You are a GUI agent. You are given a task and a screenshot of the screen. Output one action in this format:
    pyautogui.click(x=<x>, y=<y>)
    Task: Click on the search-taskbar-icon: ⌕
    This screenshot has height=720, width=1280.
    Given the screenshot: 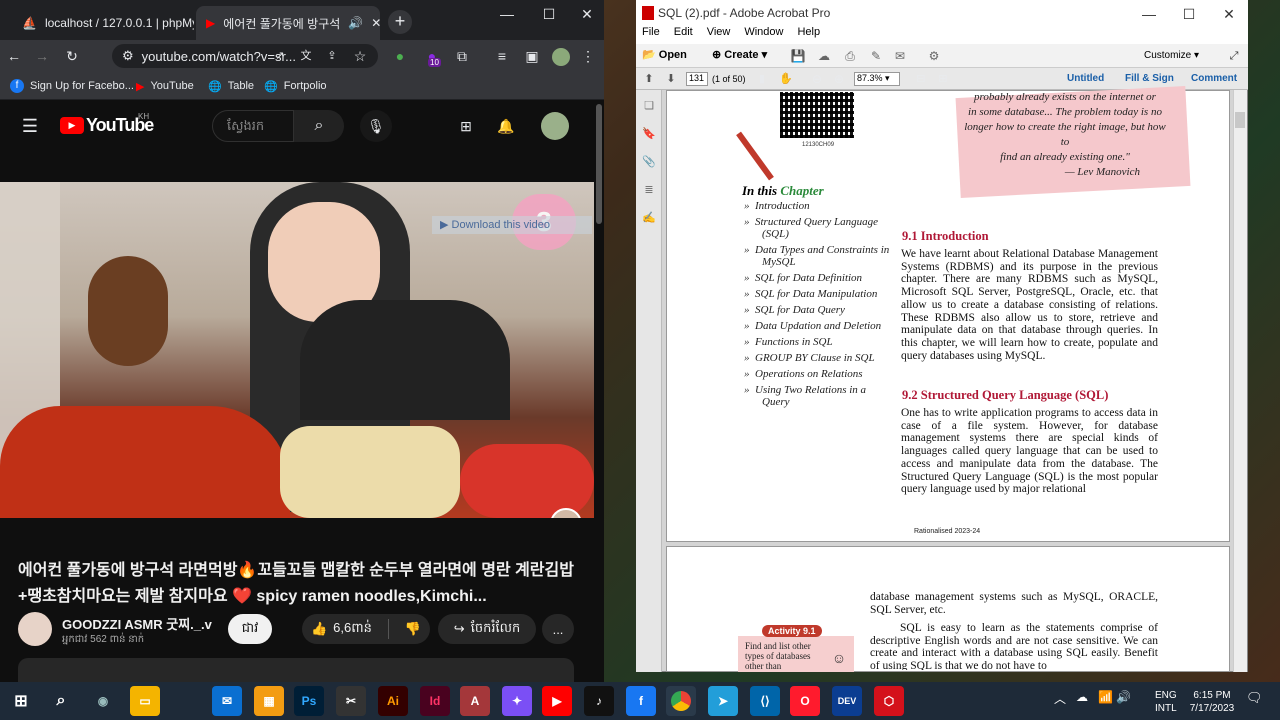 What is the action you would take?
    pyautogui.click(x=61, y=701)
    